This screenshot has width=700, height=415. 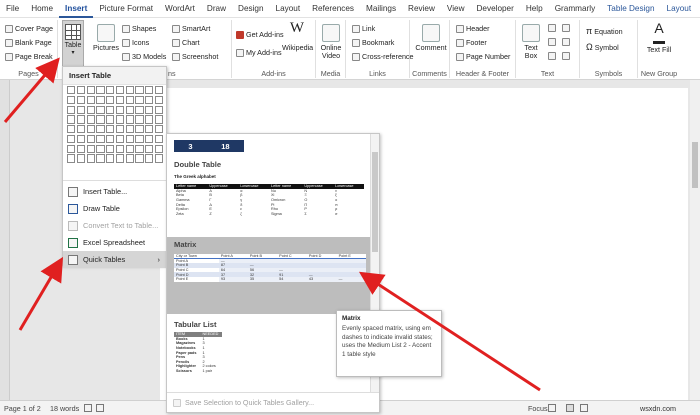 I want to click on comment-button: Comment, so click(x=431, y=38).